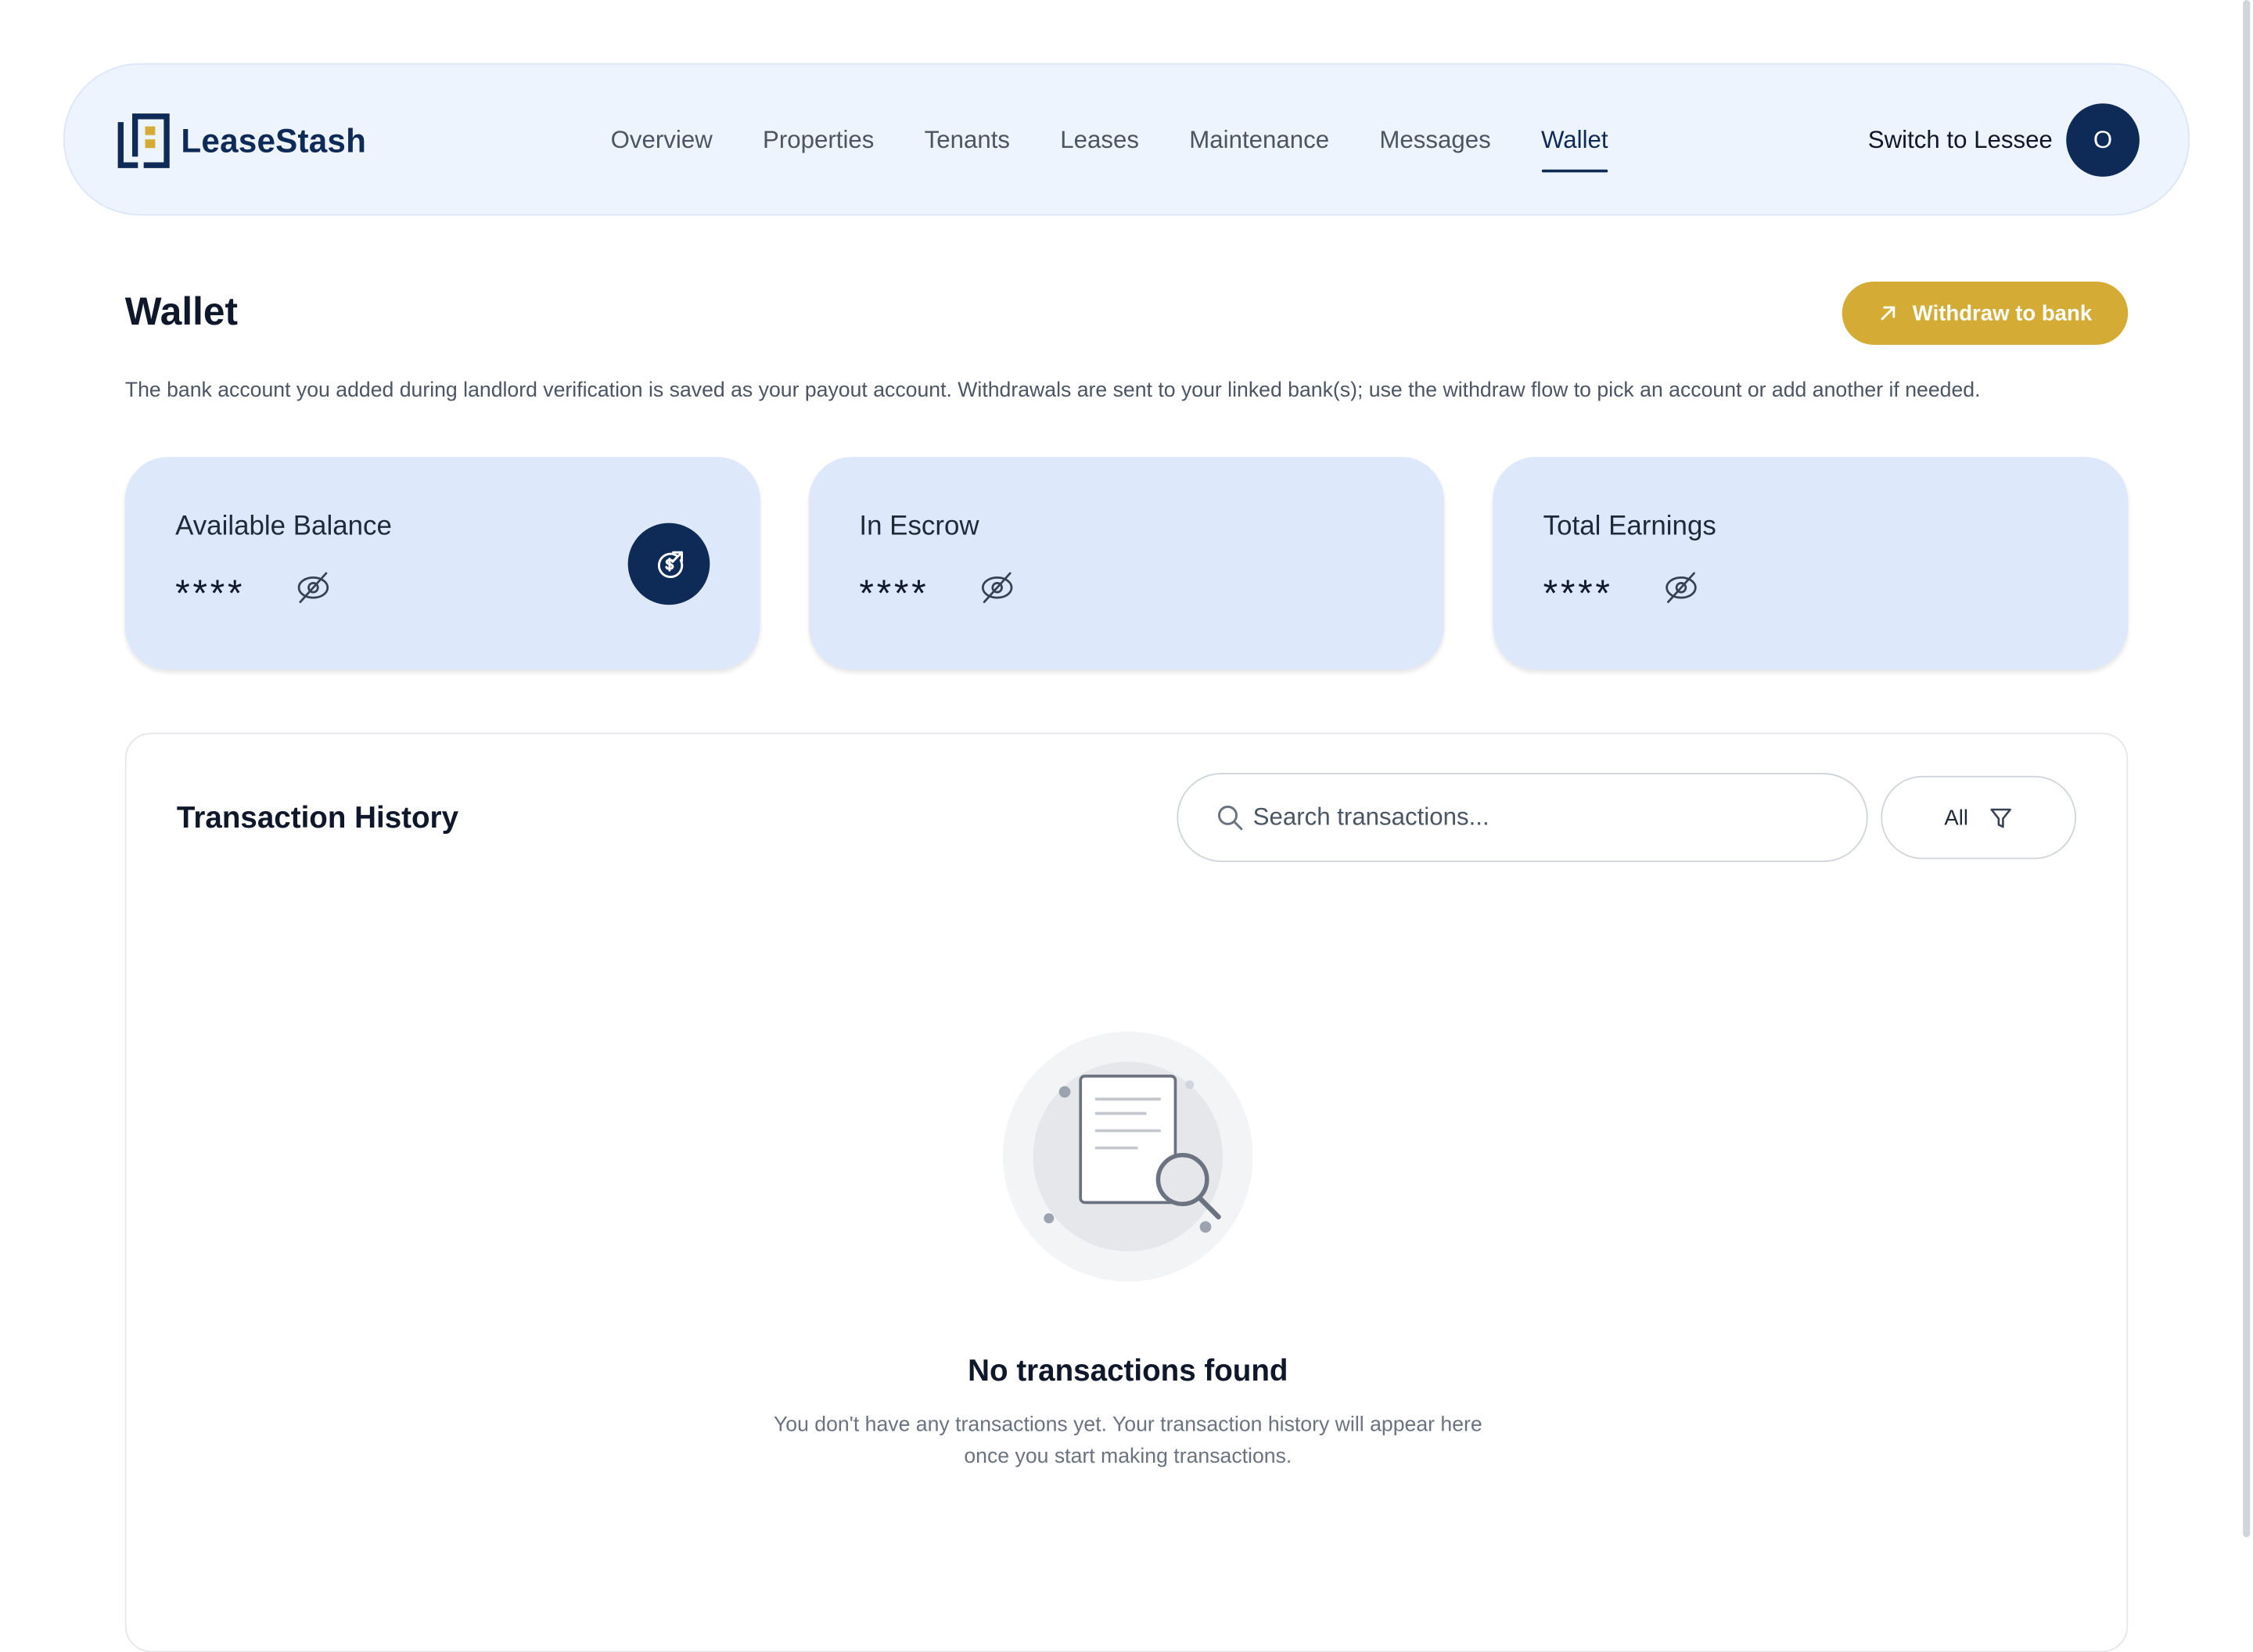  Describe the element at coordinates (274, 140) in the screenshot. I see `brand-name: LeaseStash` at that location.